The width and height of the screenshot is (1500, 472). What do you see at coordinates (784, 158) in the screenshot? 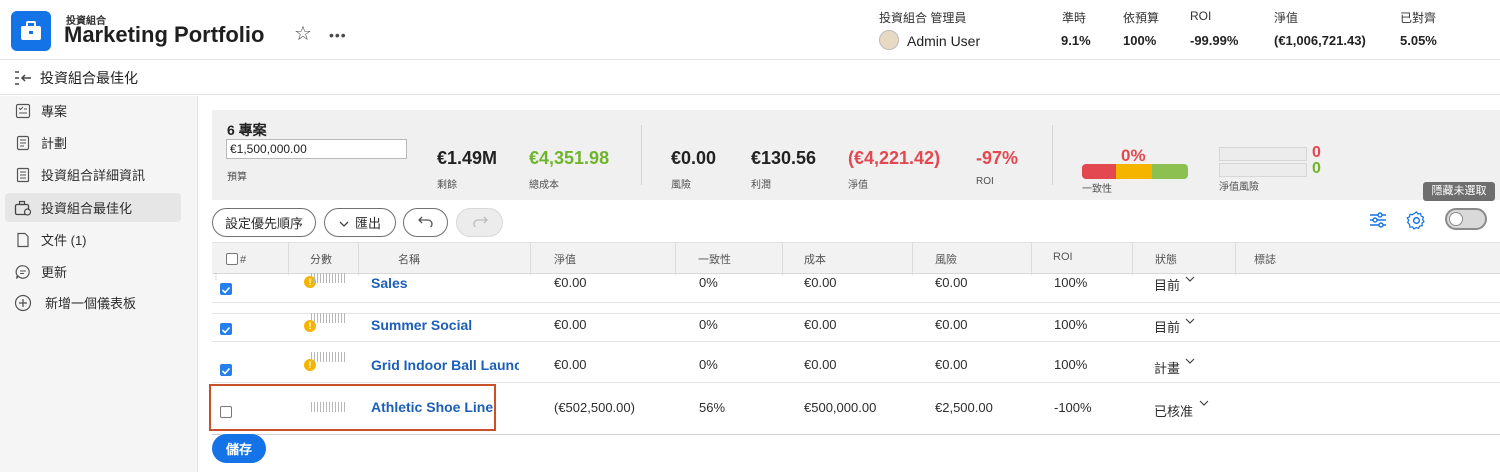
I see `profit-value: €130.56` at bounding box center [784, 158].